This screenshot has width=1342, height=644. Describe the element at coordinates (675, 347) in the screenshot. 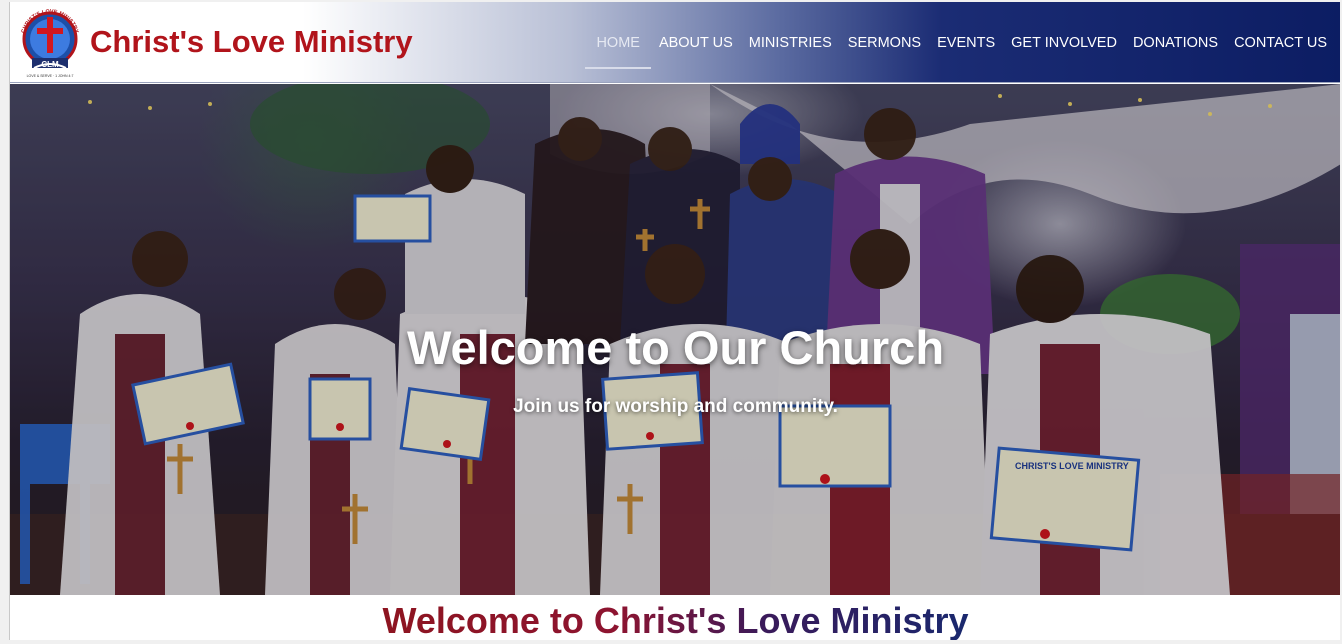

I see `hero-title: Welcome to Our Church` at that location.